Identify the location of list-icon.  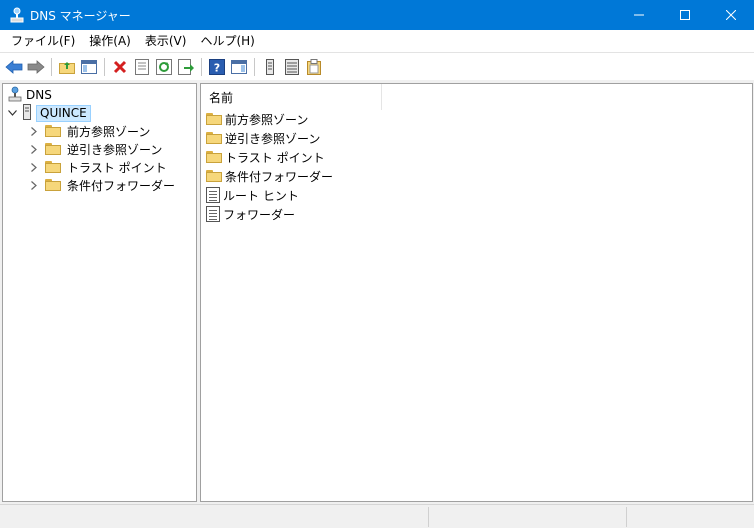
(292, 67).